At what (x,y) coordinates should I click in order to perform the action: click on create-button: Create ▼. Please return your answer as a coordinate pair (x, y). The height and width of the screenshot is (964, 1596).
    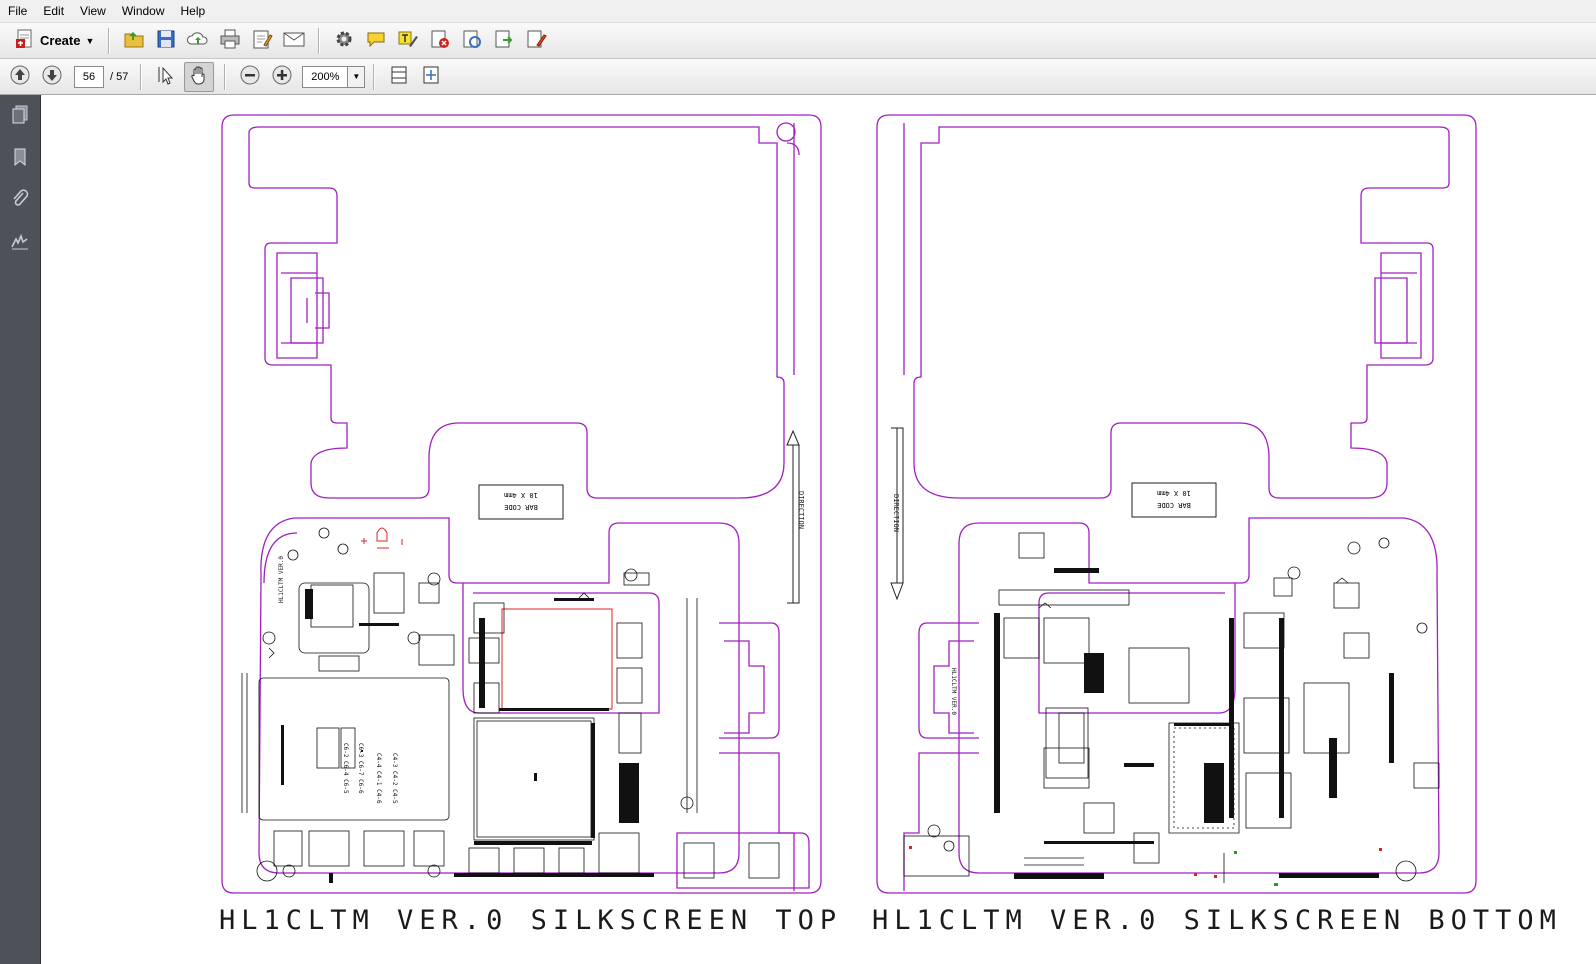
    Looking at the image, I should click on (54, 41).